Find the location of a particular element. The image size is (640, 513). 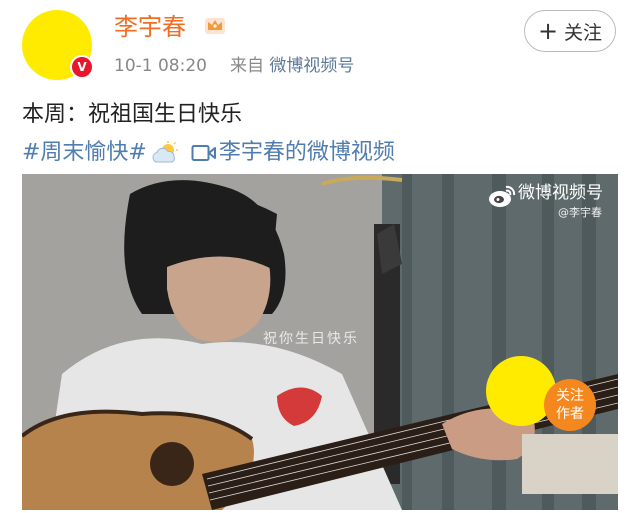

post-time: 10-1 08:20 is located at coordinates (160, 66).